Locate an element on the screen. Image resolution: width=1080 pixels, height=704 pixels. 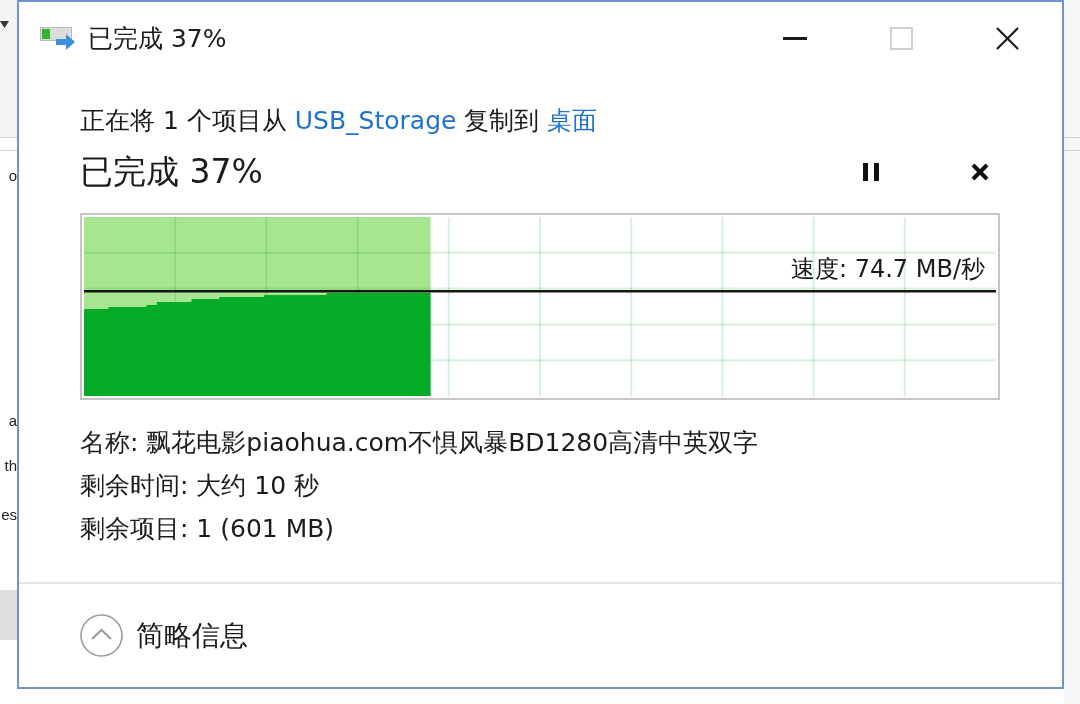
detail-line: 剩余时间: 大约 10 秒 is located at coordinates (200, 486).